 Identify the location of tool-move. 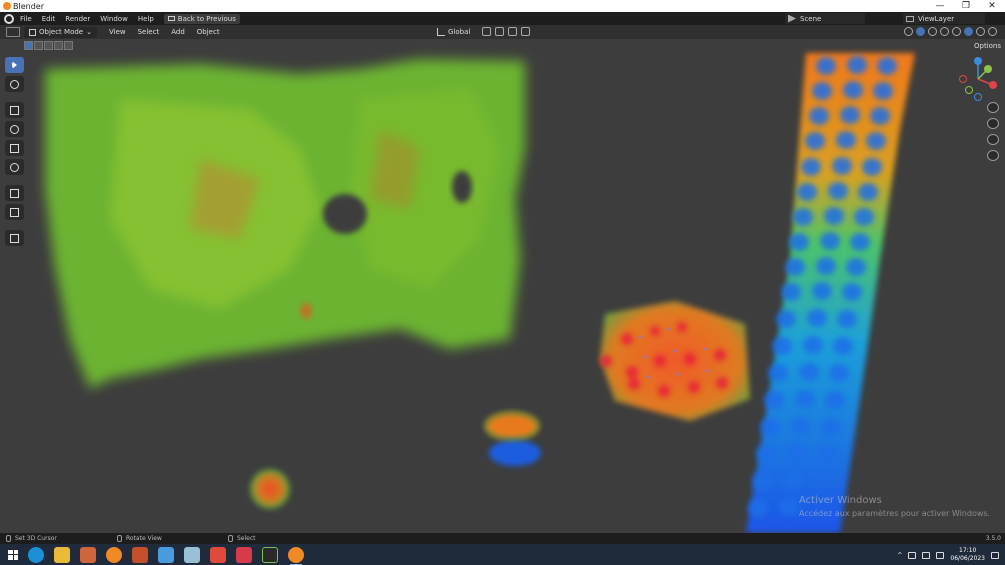
(14, 110).